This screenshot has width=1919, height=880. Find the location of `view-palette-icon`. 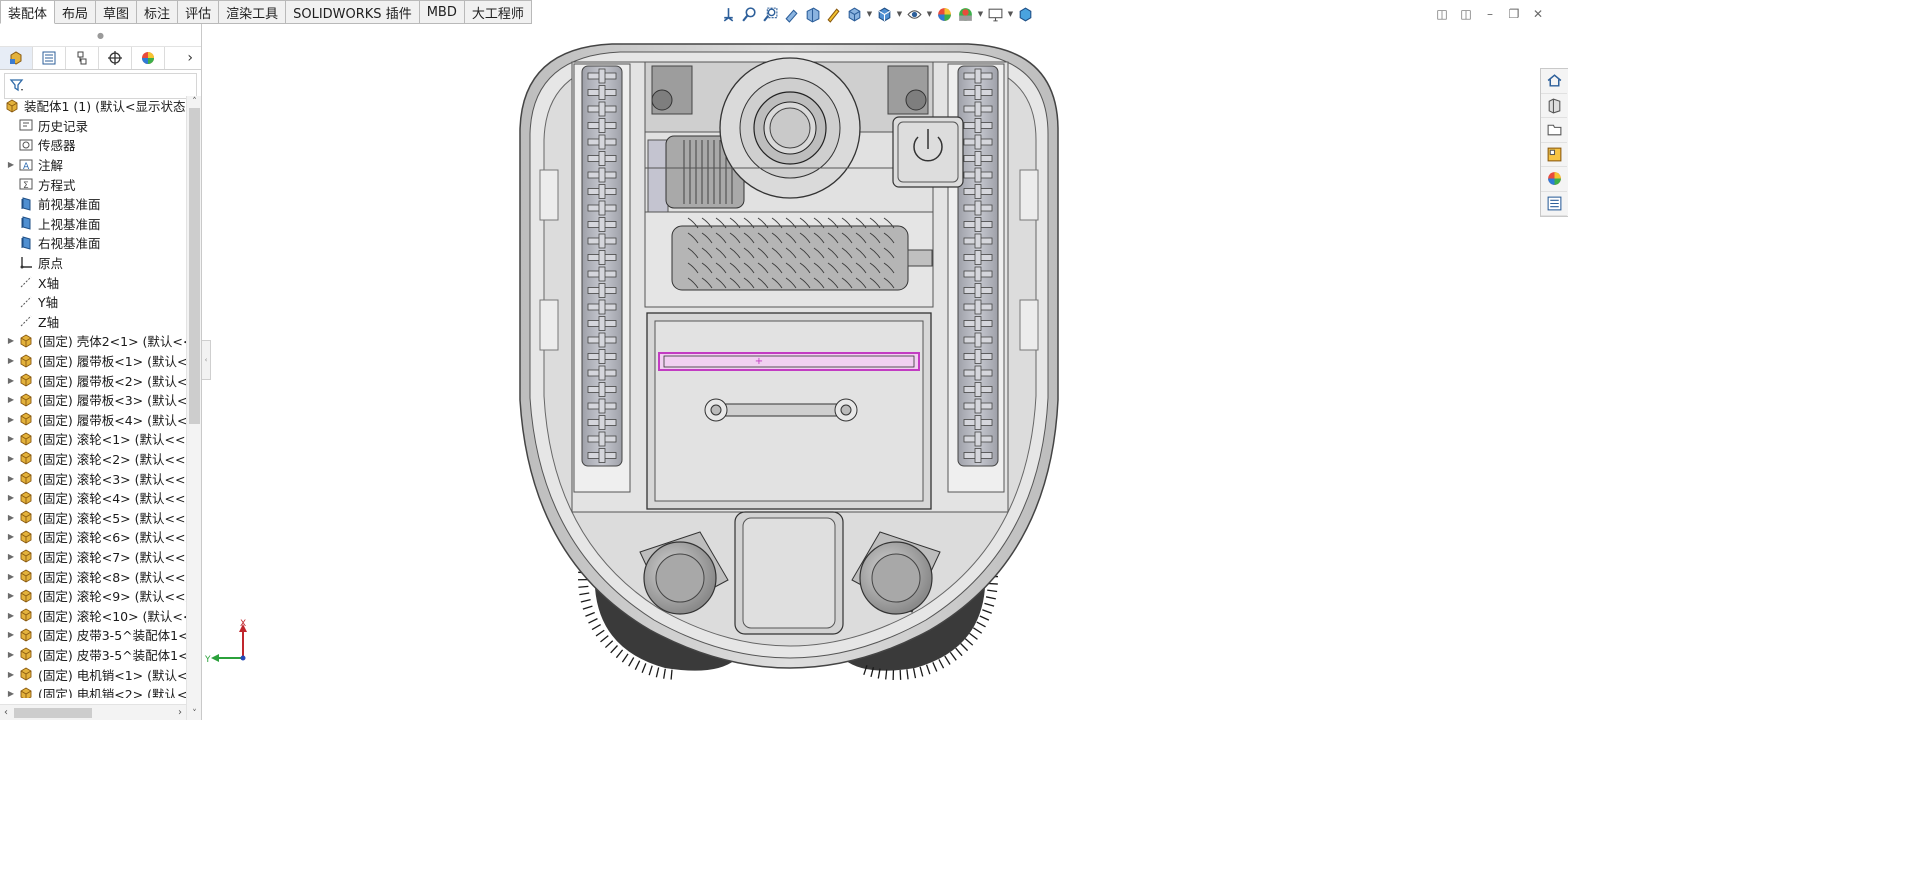

view-palette-icon is located at coordinates (1554, 155).